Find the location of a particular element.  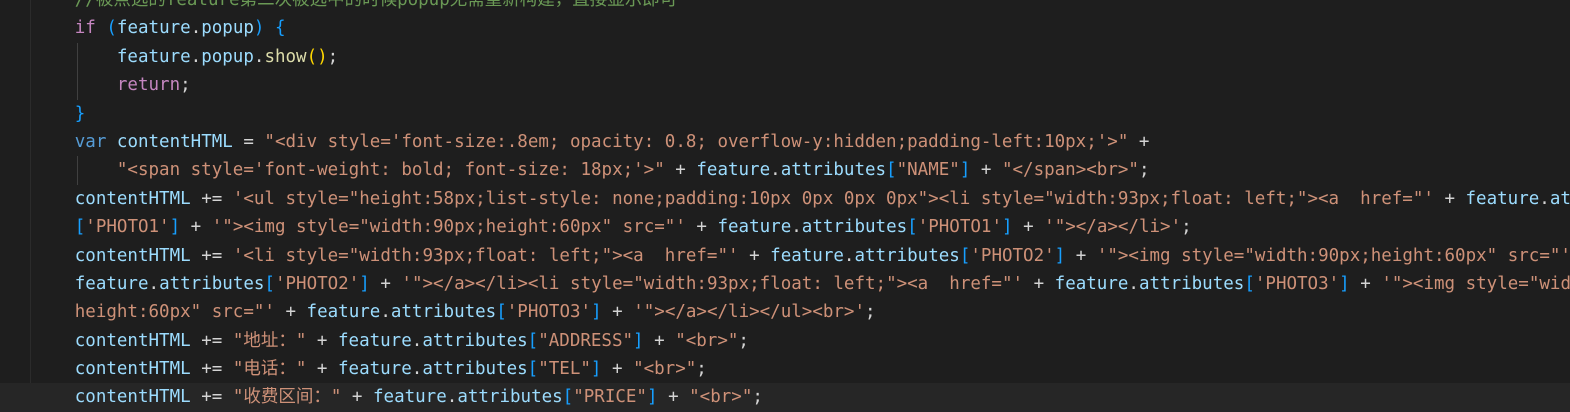

code-token: ) is located at coordinates (259, 28).